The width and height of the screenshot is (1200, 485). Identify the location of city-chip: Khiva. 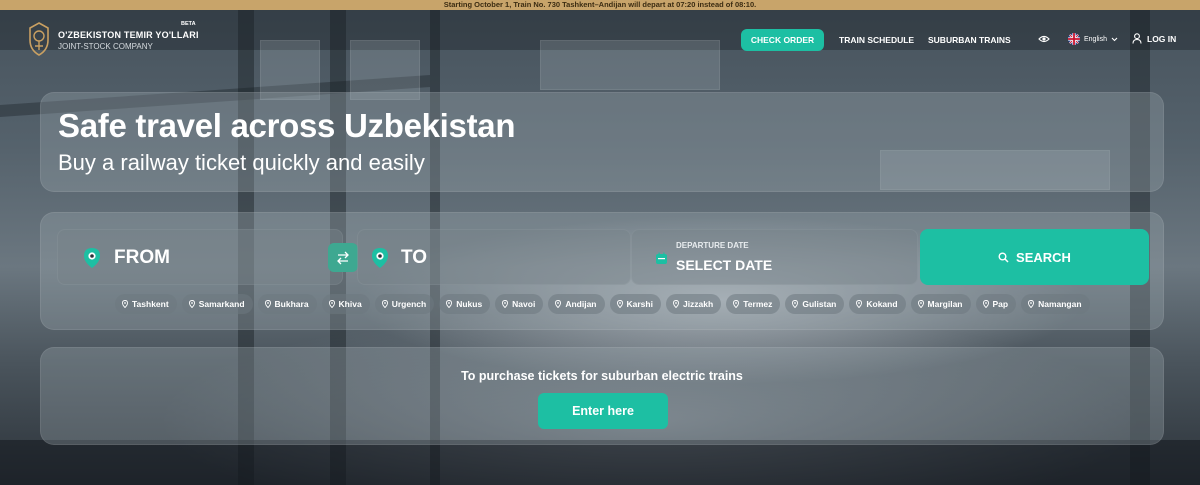
(345, 304).